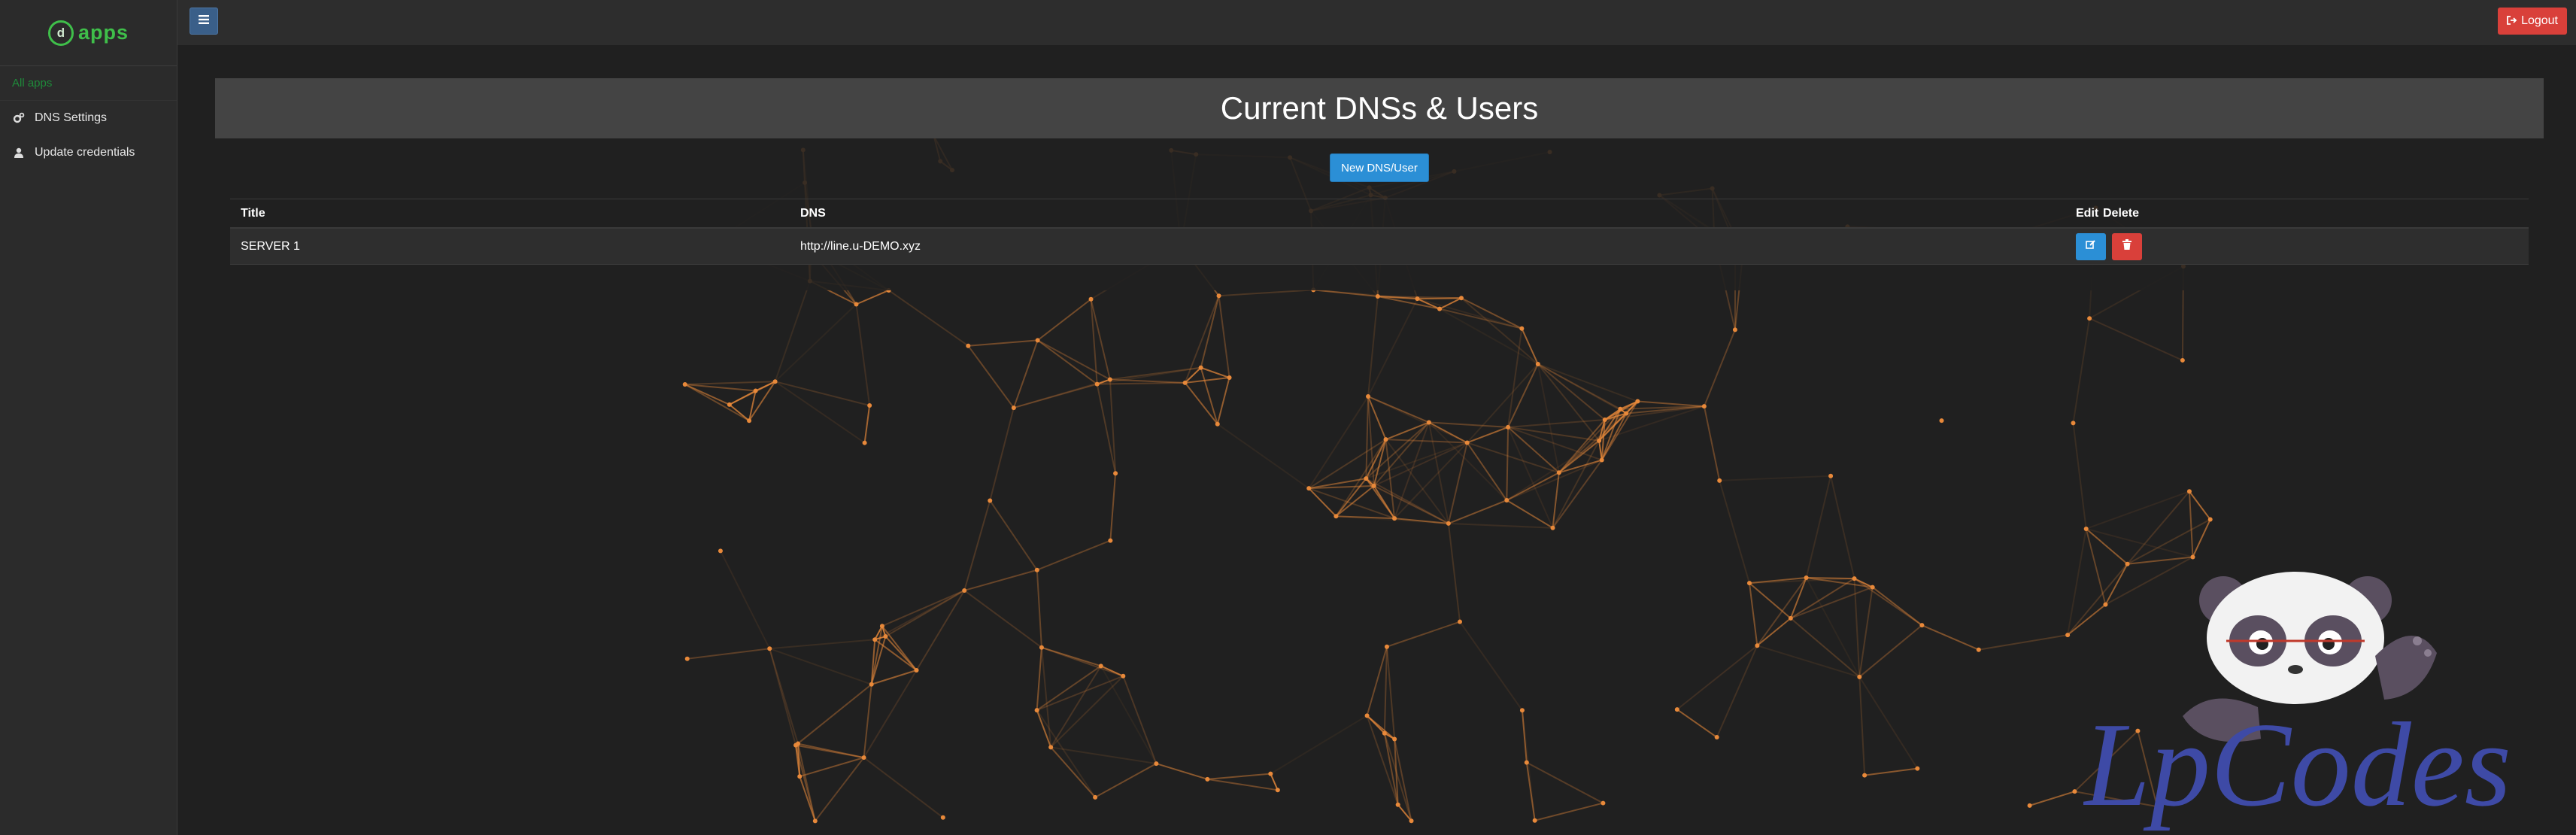  Describe the element at coordinates (19, 118) in the screenshot. I see `gears-icon` at that location.